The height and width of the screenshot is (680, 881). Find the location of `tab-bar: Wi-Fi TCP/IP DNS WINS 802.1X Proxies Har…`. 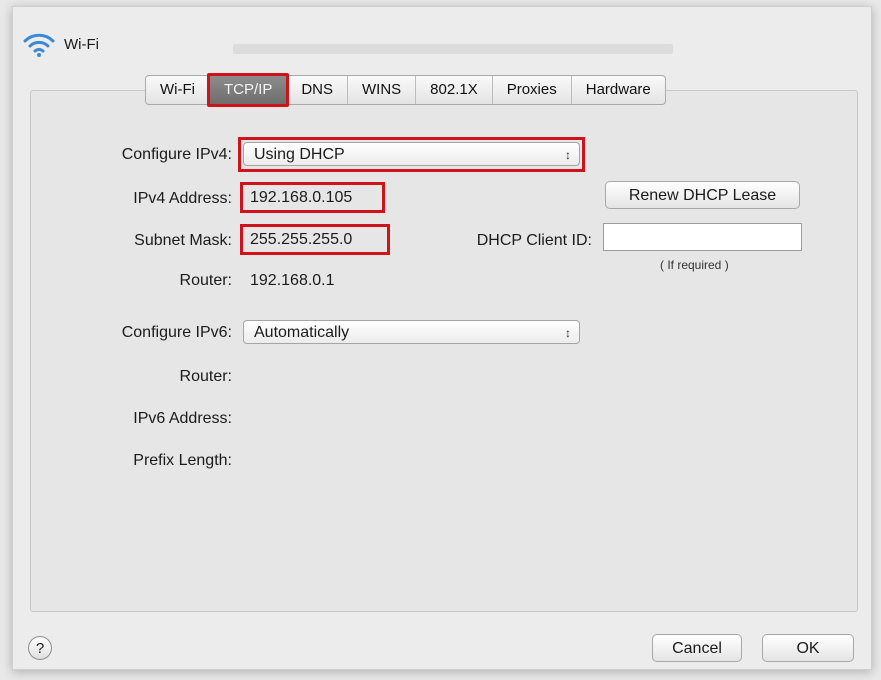

tab-bar: Wi-Fi TCP/IP DNS WINS 802.1X Proxies Har… is located at coordinates (405, 90).